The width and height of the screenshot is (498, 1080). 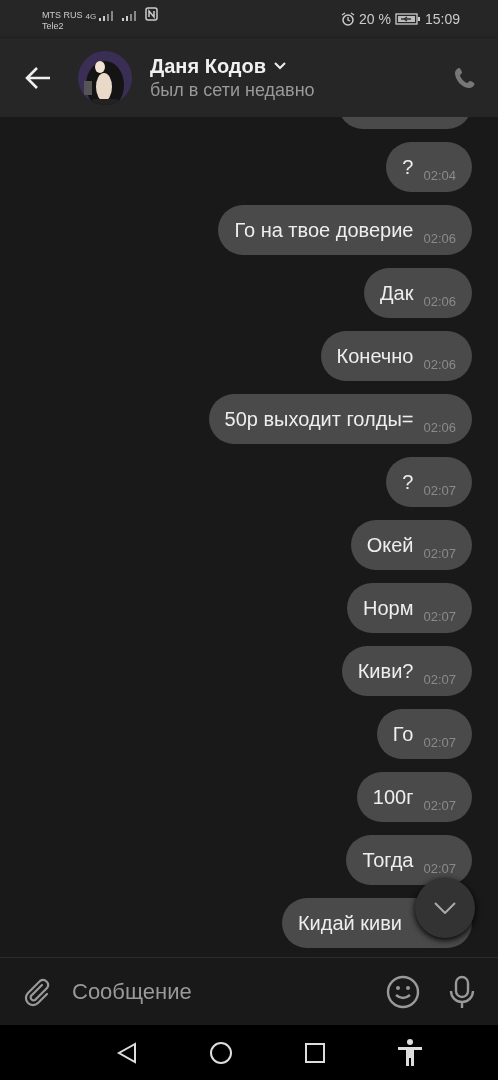 What do you see at coordinates (219, 991) in the screenshot?
I see `message-input: Сообщение` at bounding box center [219, 991].